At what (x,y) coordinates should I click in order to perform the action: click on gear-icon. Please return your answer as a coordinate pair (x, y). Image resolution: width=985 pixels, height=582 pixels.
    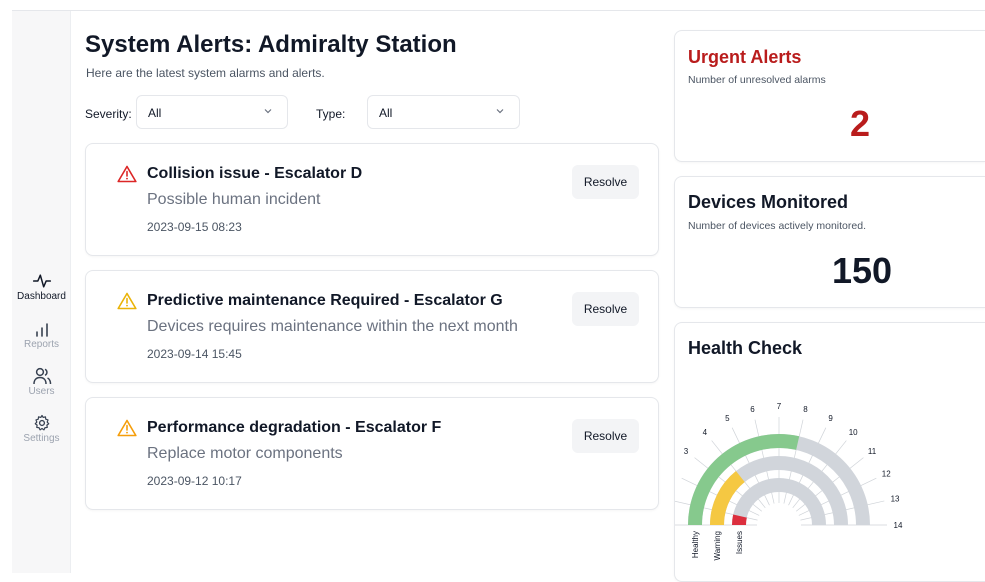
    Looking at the image, I should click on (41, 422).